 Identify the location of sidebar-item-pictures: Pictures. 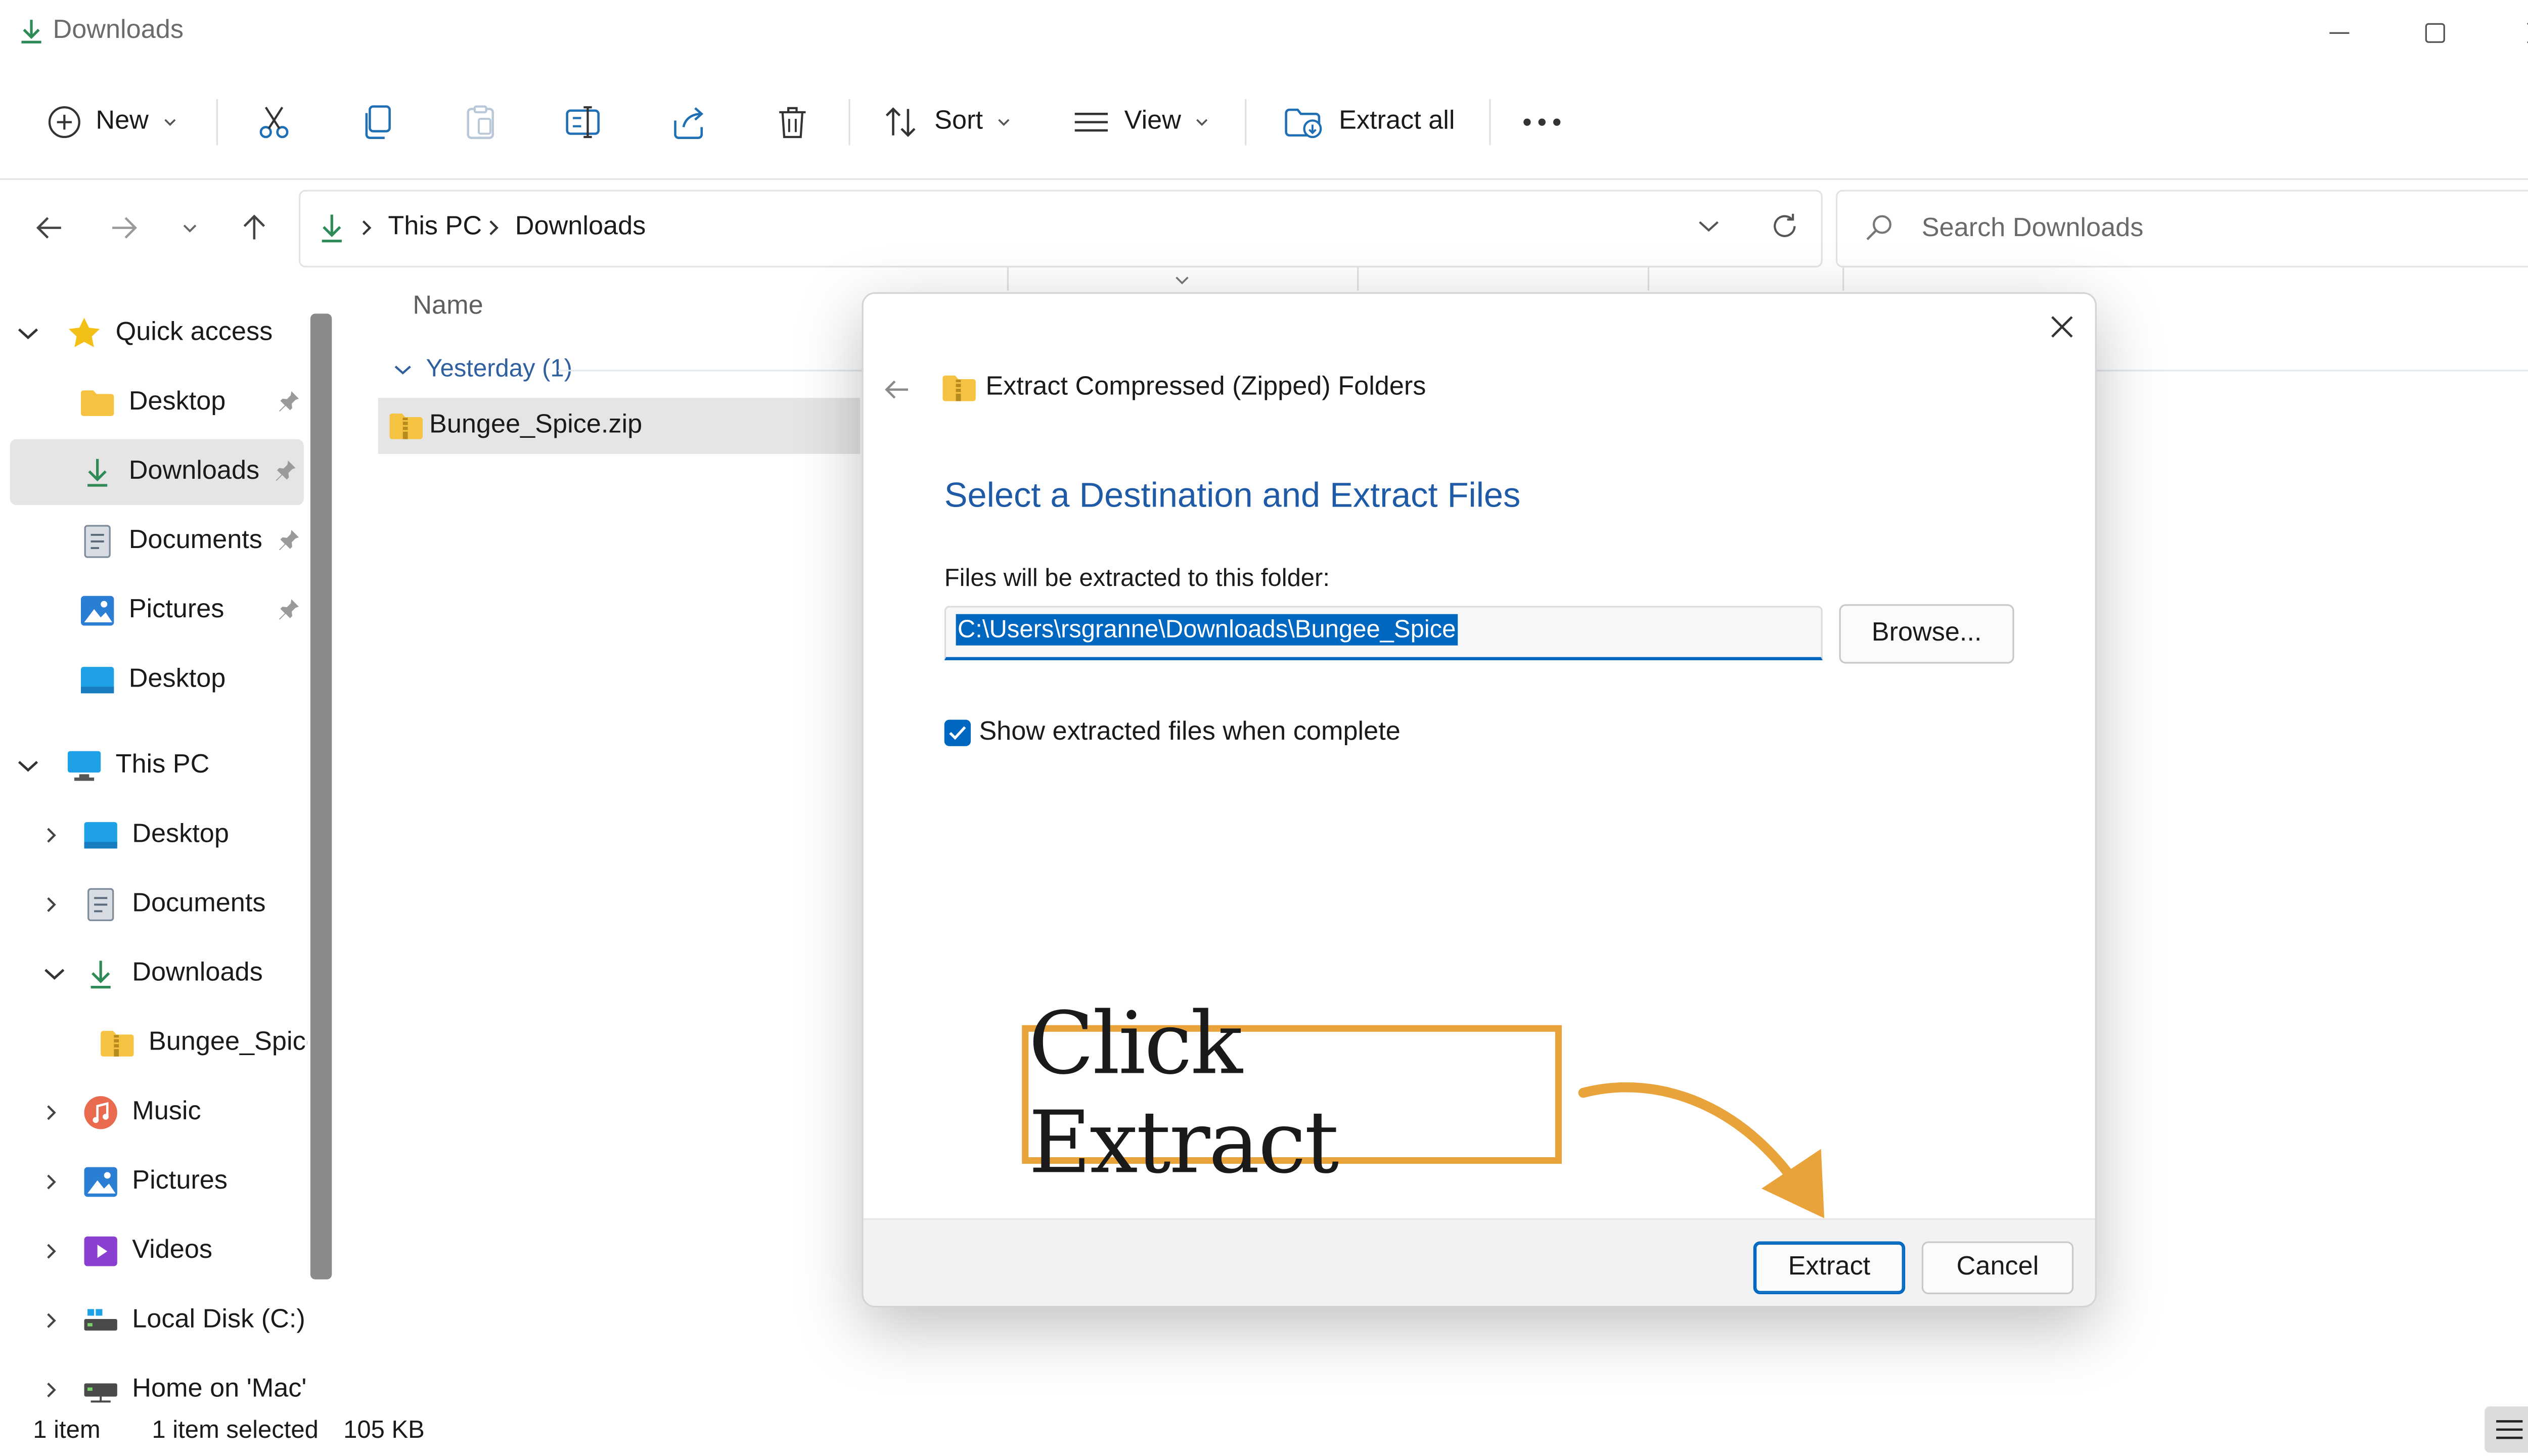
(193, 611).